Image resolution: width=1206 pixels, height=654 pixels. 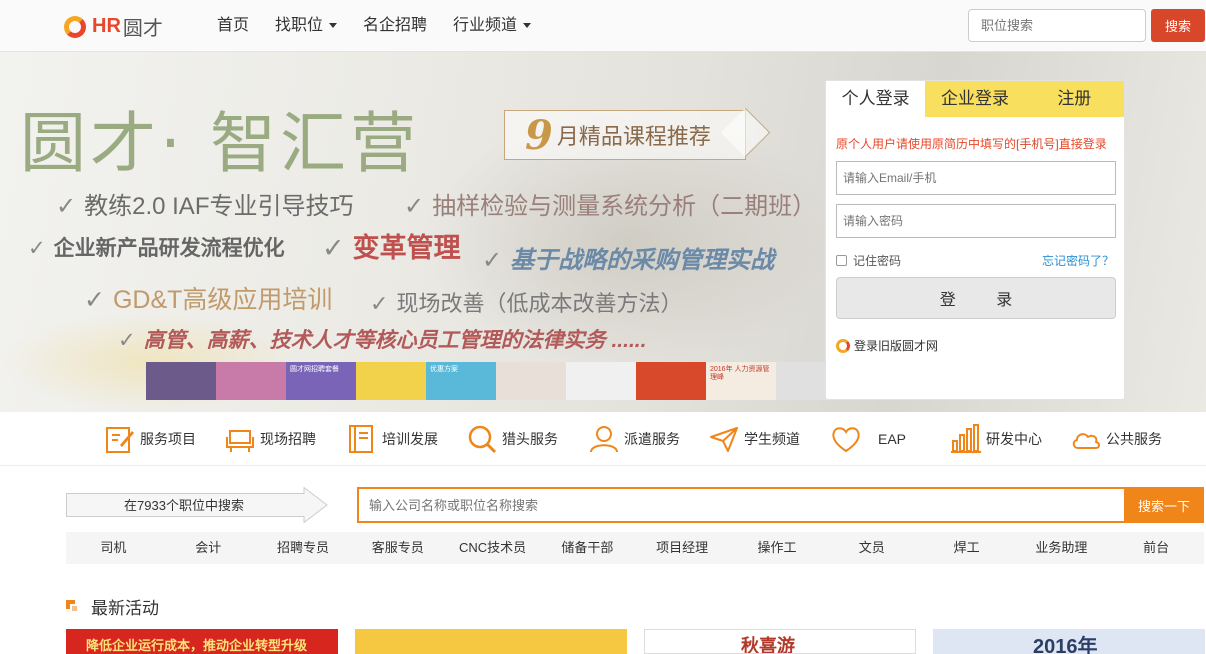 I want to click on tab-company-login: 企业登录, so click(x=975, y=99).